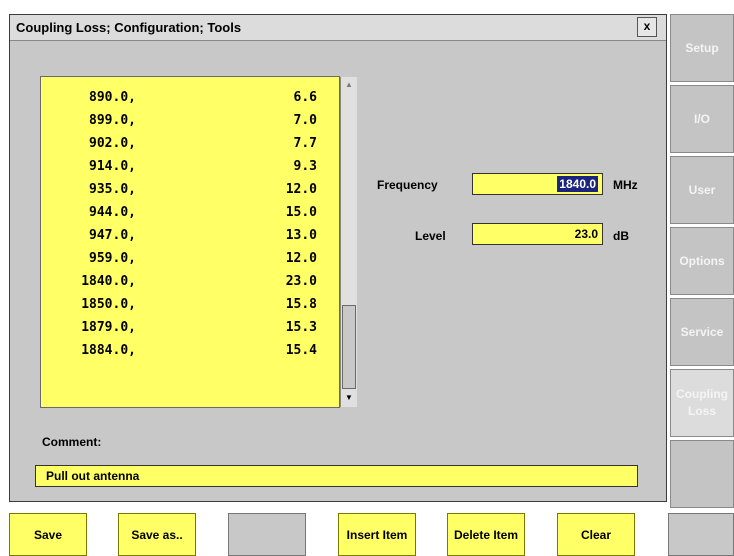  I want to click on row-frequency: 1850.0,, so click(108, 304).